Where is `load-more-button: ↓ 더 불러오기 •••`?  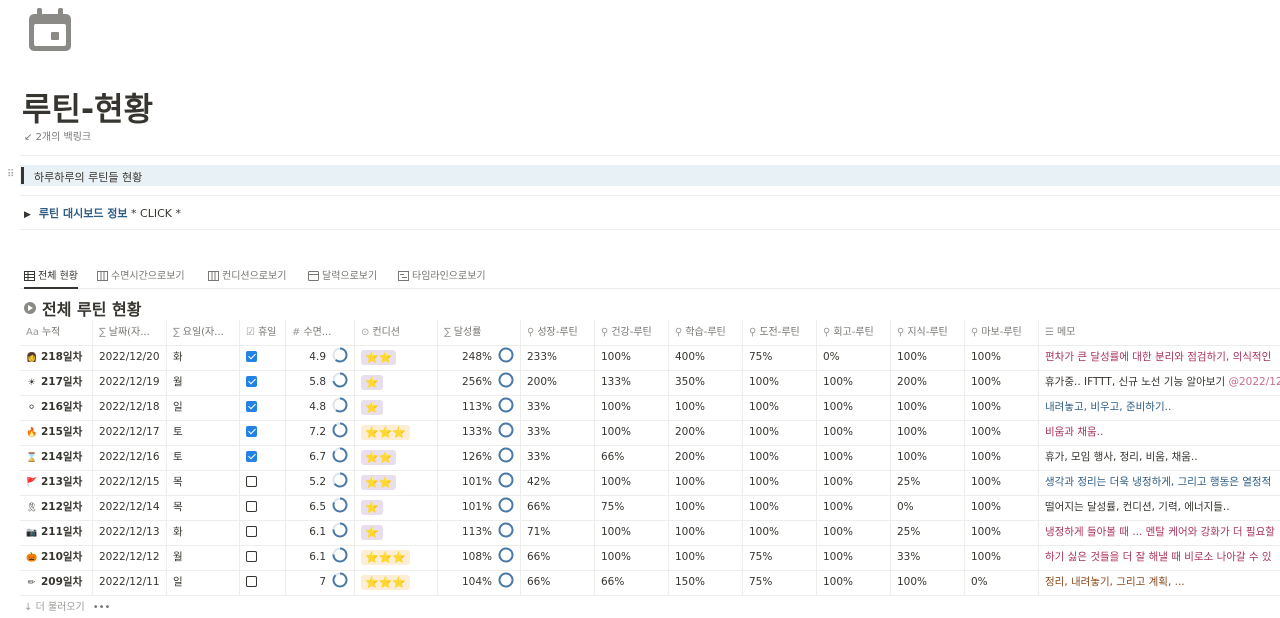
load-more-button: ↓ 더 불러오기 ••• is located at coordinates (67, 605).